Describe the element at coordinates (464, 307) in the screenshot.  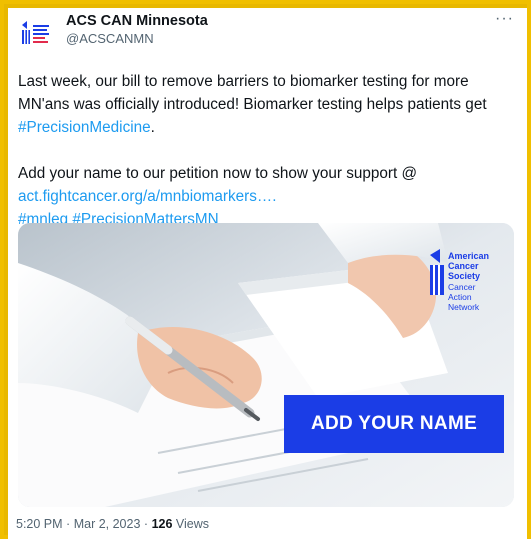
I see `svg-text: Network` at that location.